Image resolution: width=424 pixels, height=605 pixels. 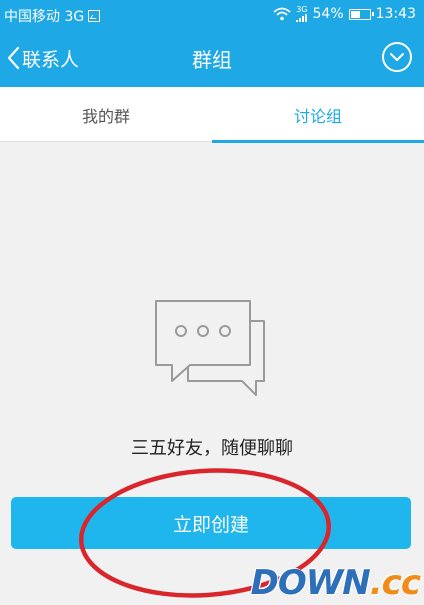 I want to click on signal-icon: 3G, so click(x=302, y=13).